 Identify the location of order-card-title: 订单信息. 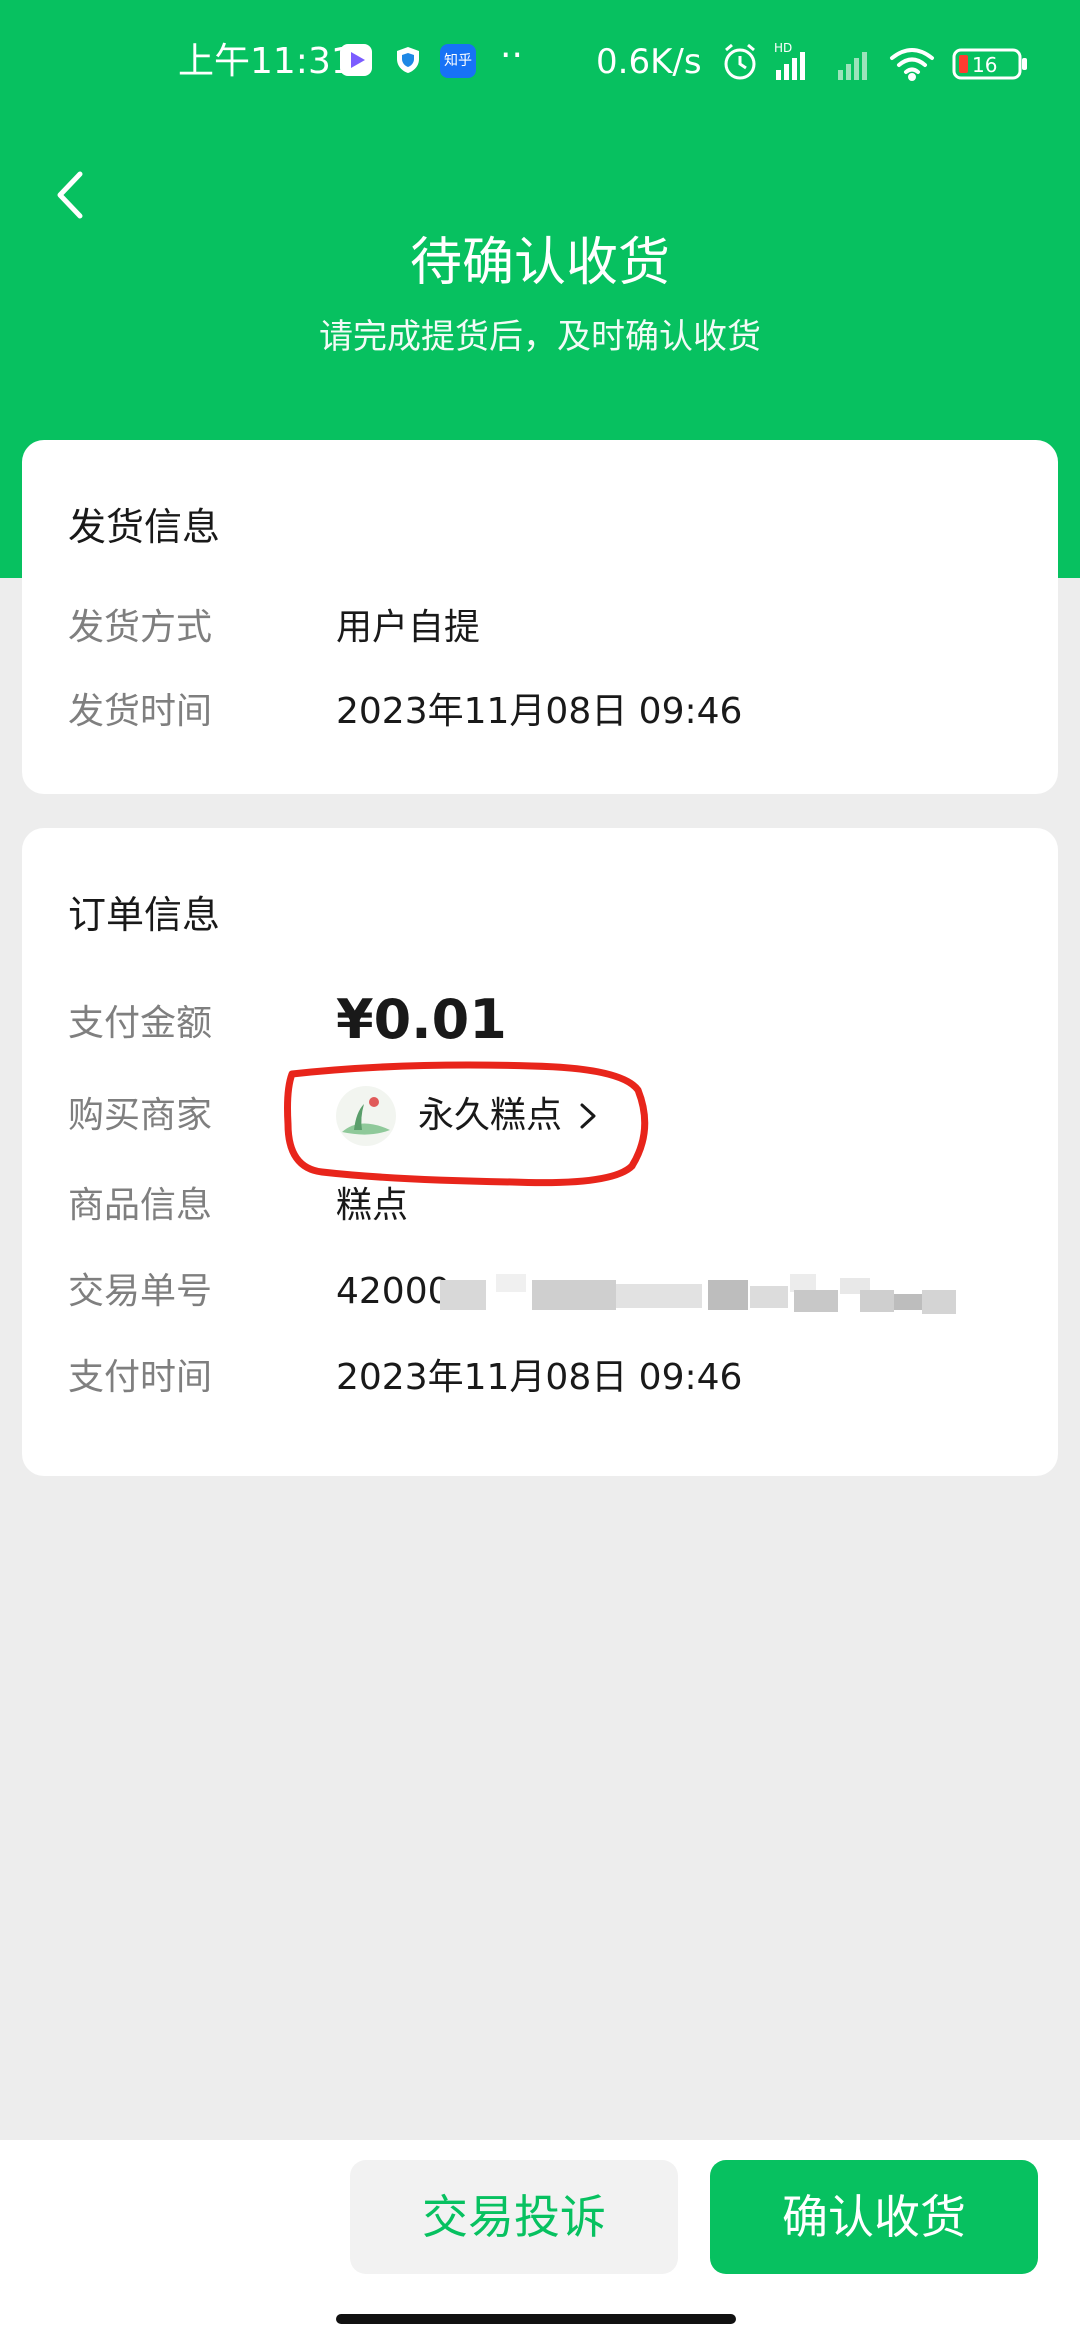
(144, 915).